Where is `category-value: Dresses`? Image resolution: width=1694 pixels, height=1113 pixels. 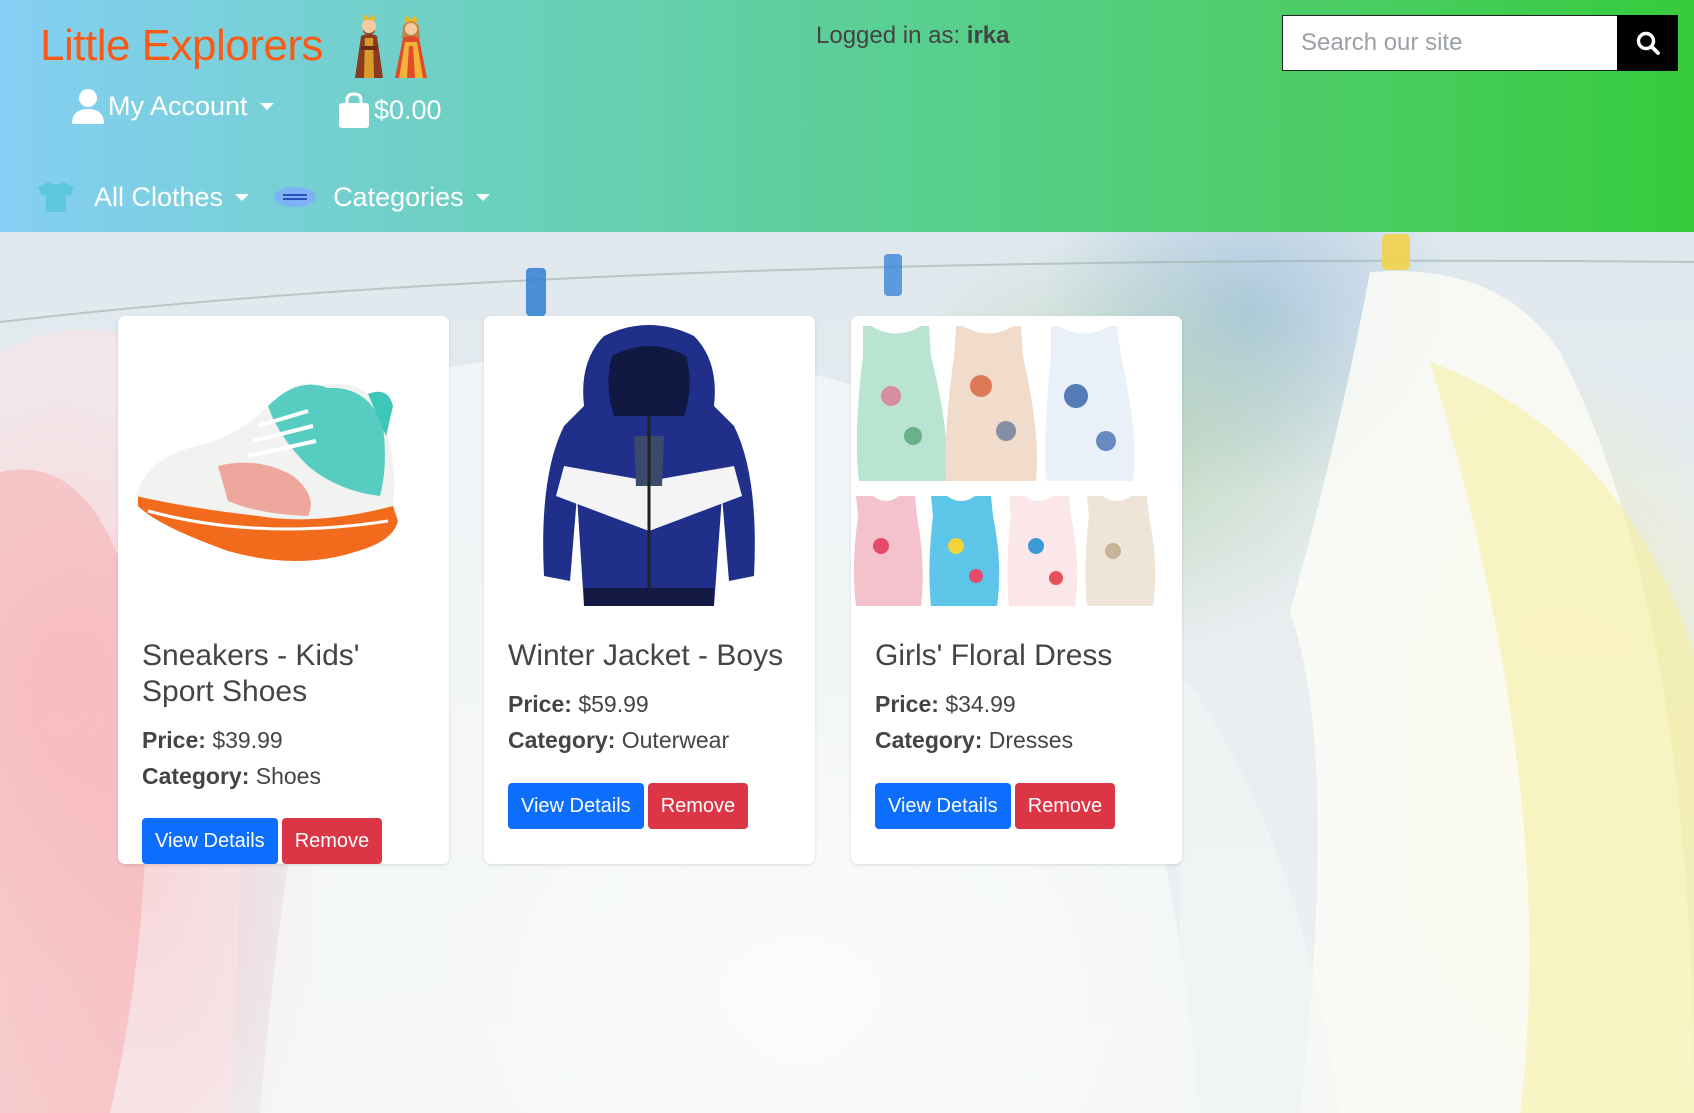
category-value: Dresses is located at coordinates (1031, 740).